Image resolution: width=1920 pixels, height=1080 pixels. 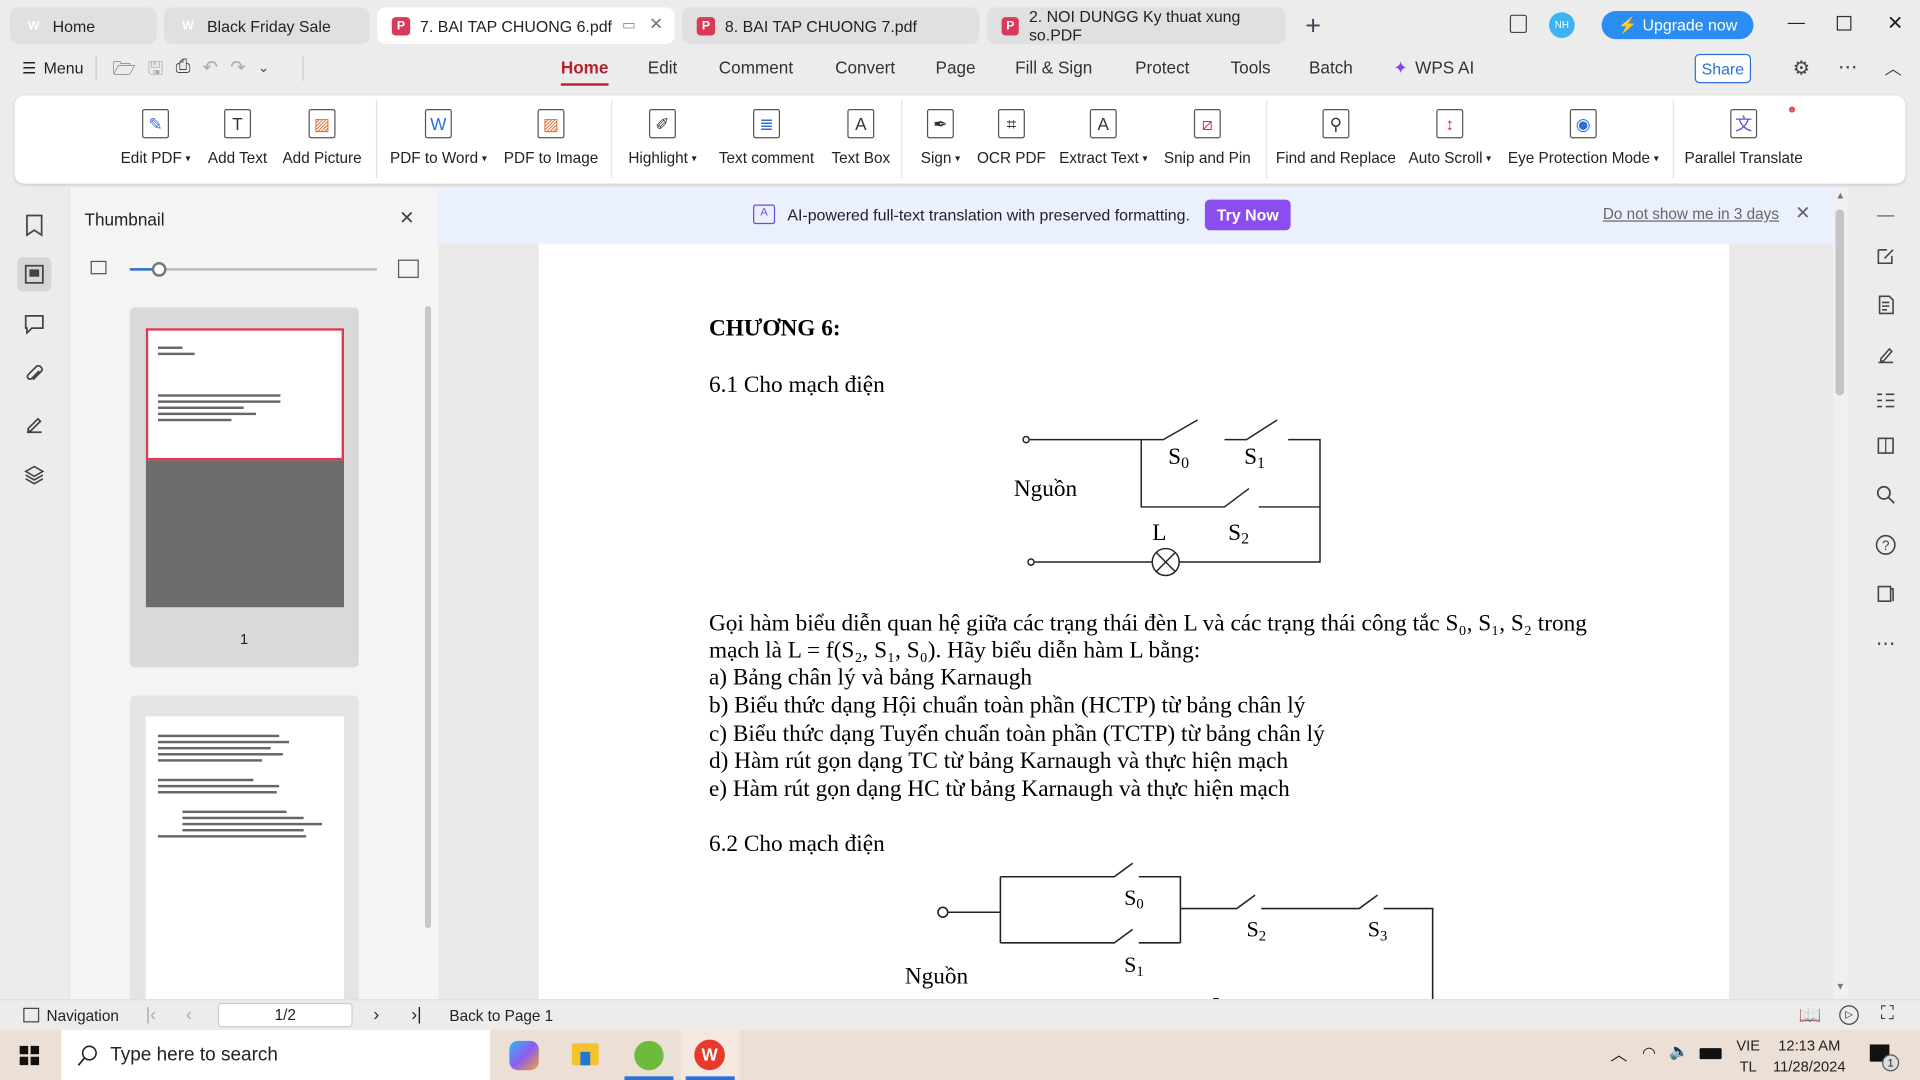 What do you see at coordinates (151, 1014) in the screenshot?
I see `first-page-icon: |‹` at bounding box center [151, 1014].